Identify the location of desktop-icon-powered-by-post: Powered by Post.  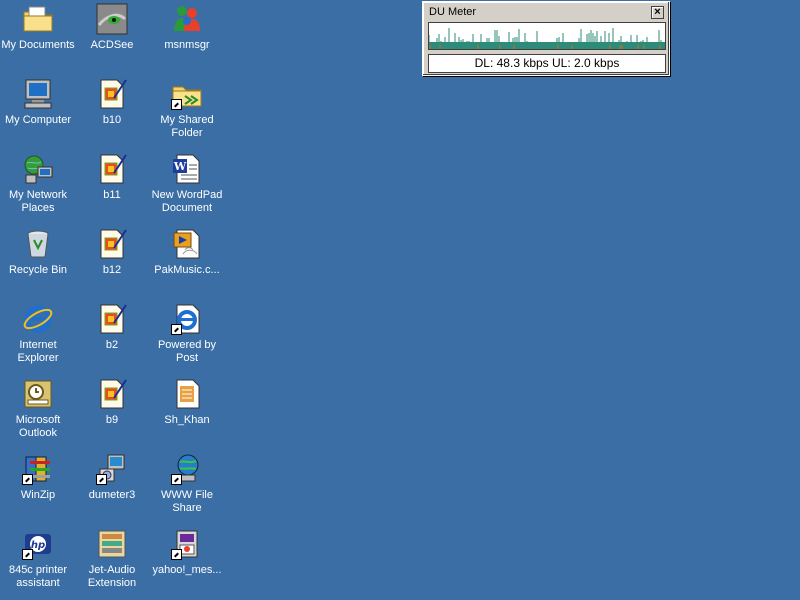
(187, 334).